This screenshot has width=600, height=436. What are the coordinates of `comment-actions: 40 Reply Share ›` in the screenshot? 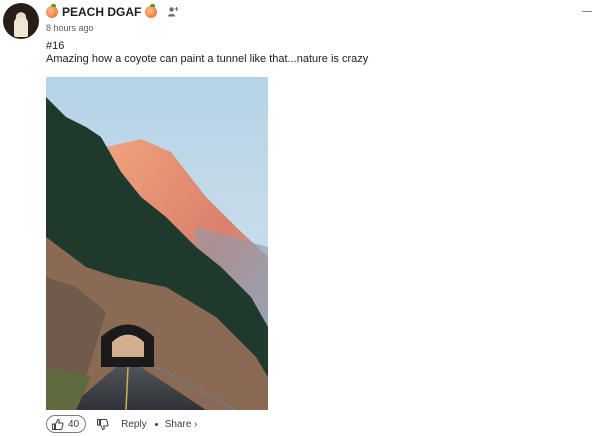 It's located at (122, 424).